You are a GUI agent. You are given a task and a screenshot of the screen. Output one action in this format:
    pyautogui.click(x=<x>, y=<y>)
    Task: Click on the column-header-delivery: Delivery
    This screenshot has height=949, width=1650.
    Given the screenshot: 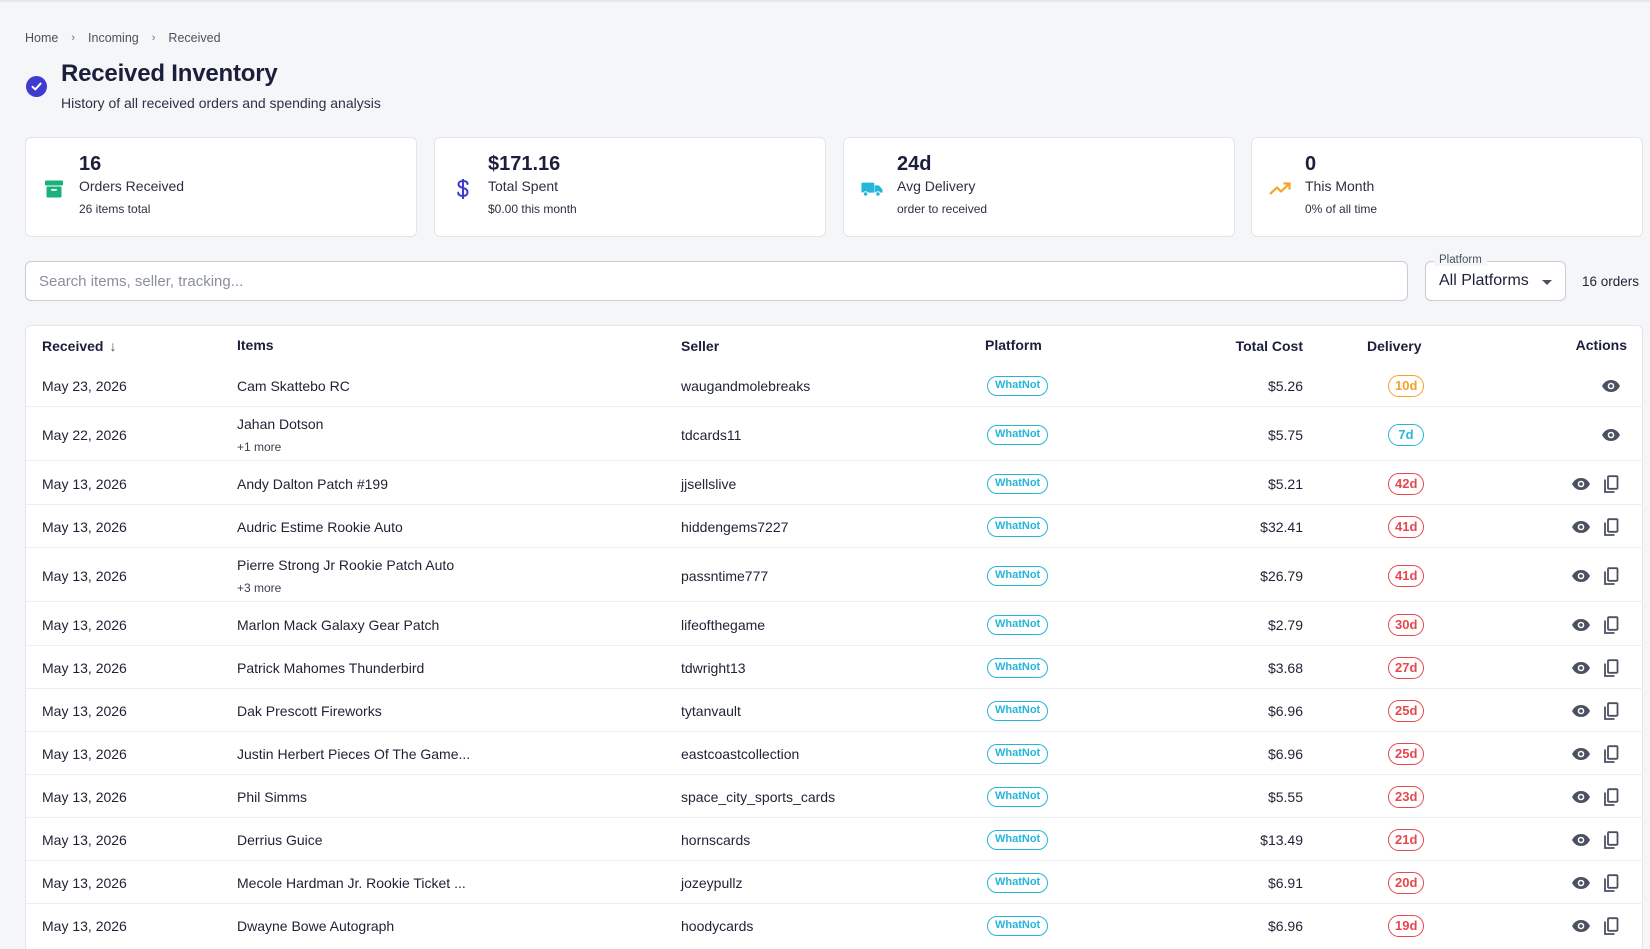 What is the action you would take?
    pyautogui.click(x=1394, y=346)
    